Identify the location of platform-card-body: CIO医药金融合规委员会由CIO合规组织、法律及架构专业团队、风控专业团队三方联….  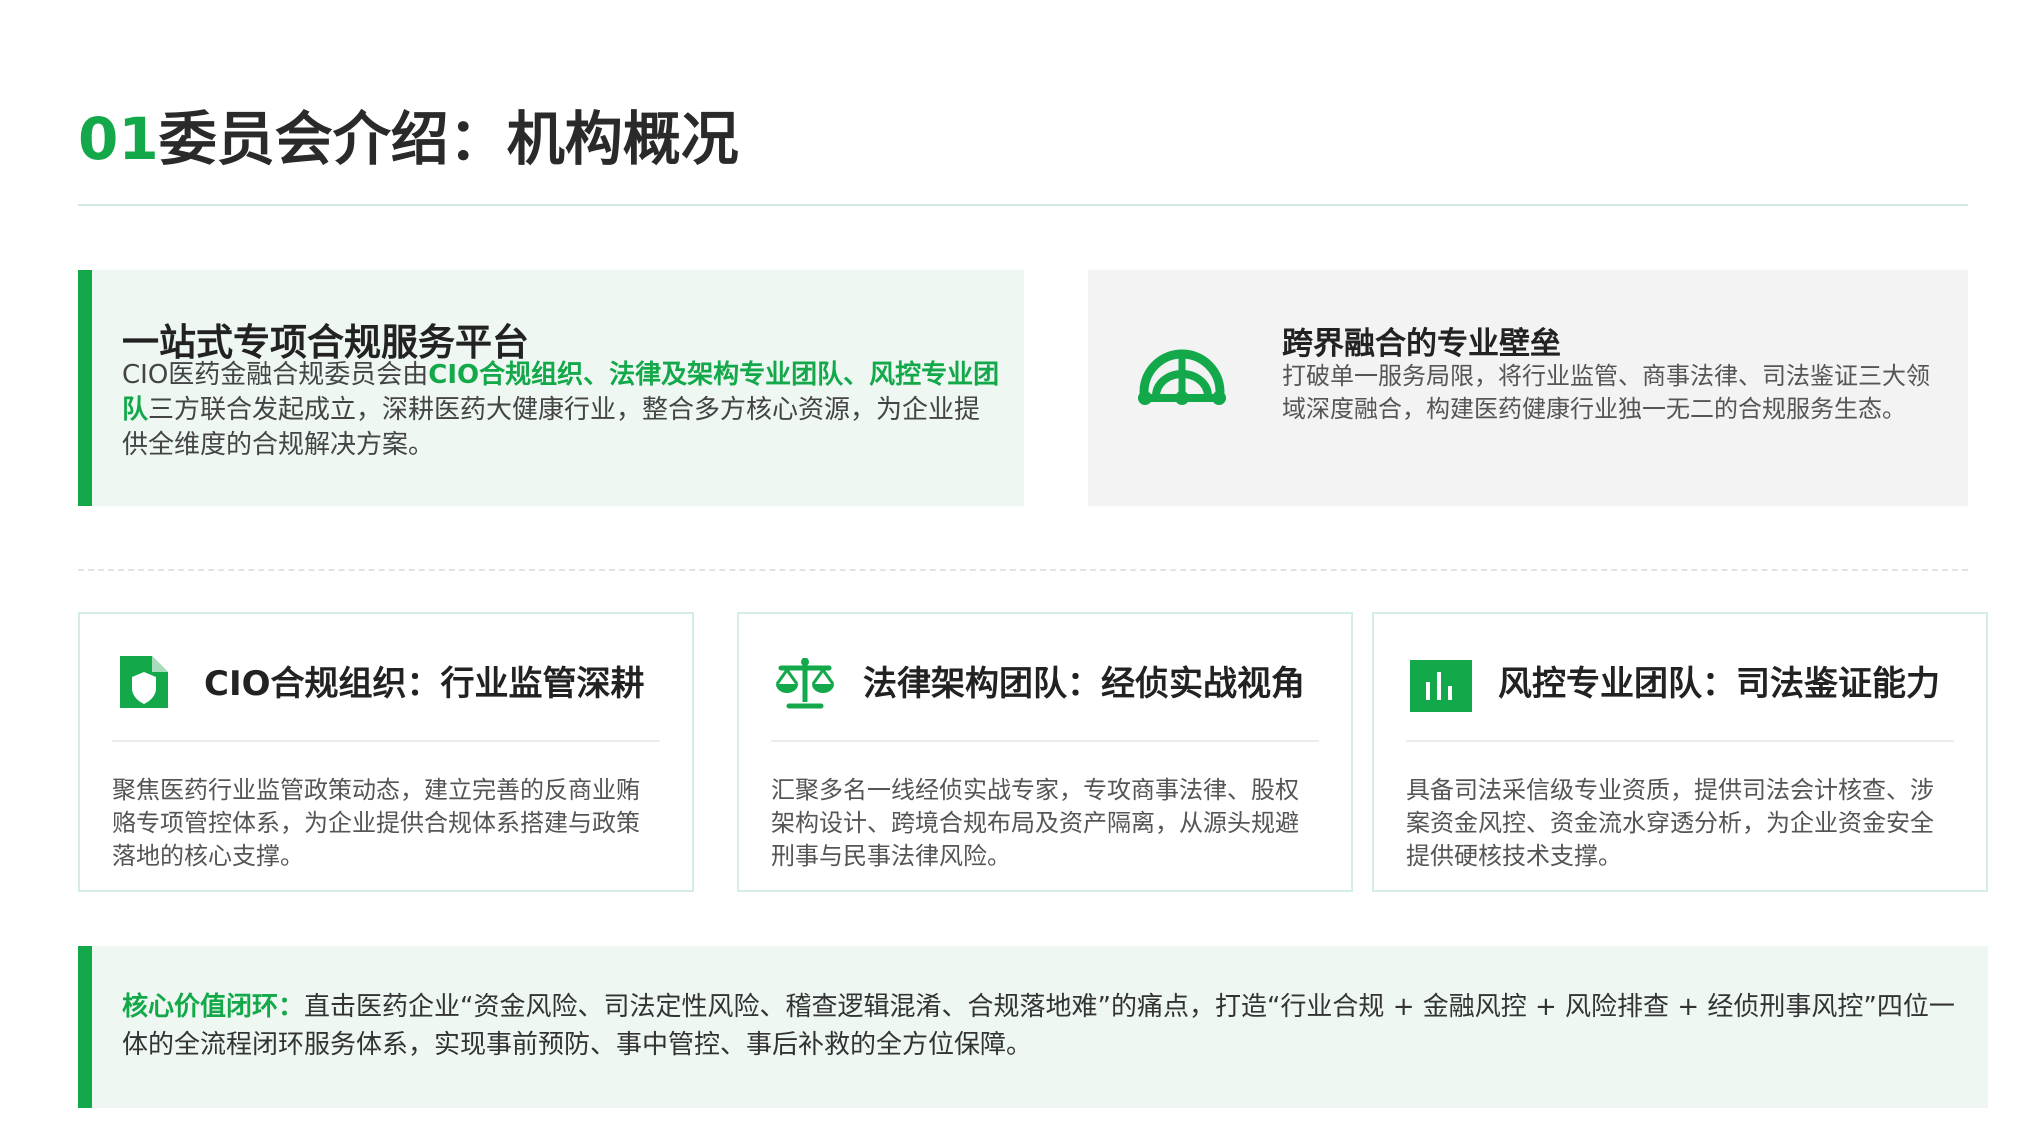
(562, 410).